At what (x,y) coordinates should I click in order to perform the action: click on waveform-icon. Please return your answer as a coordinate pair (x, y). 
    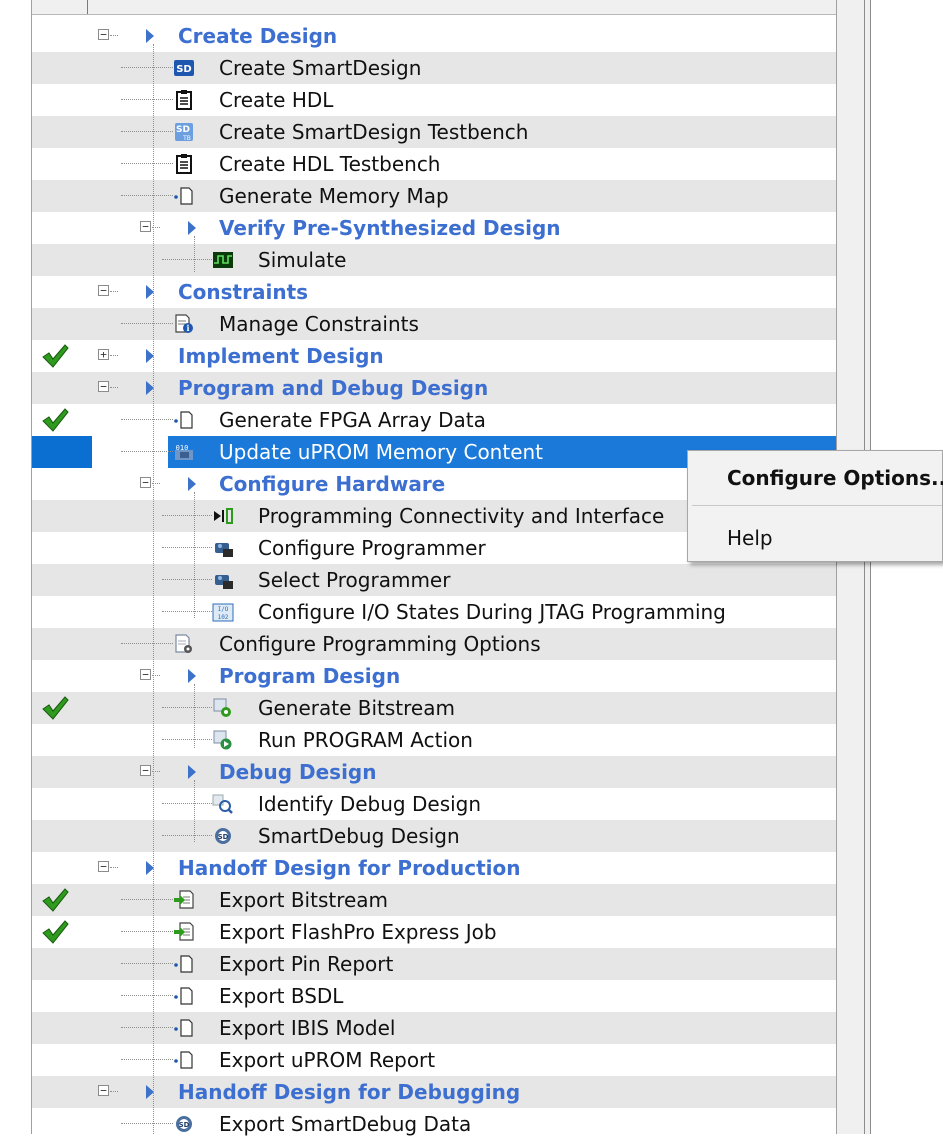
    Looking at the image, I should click on (223, 260).